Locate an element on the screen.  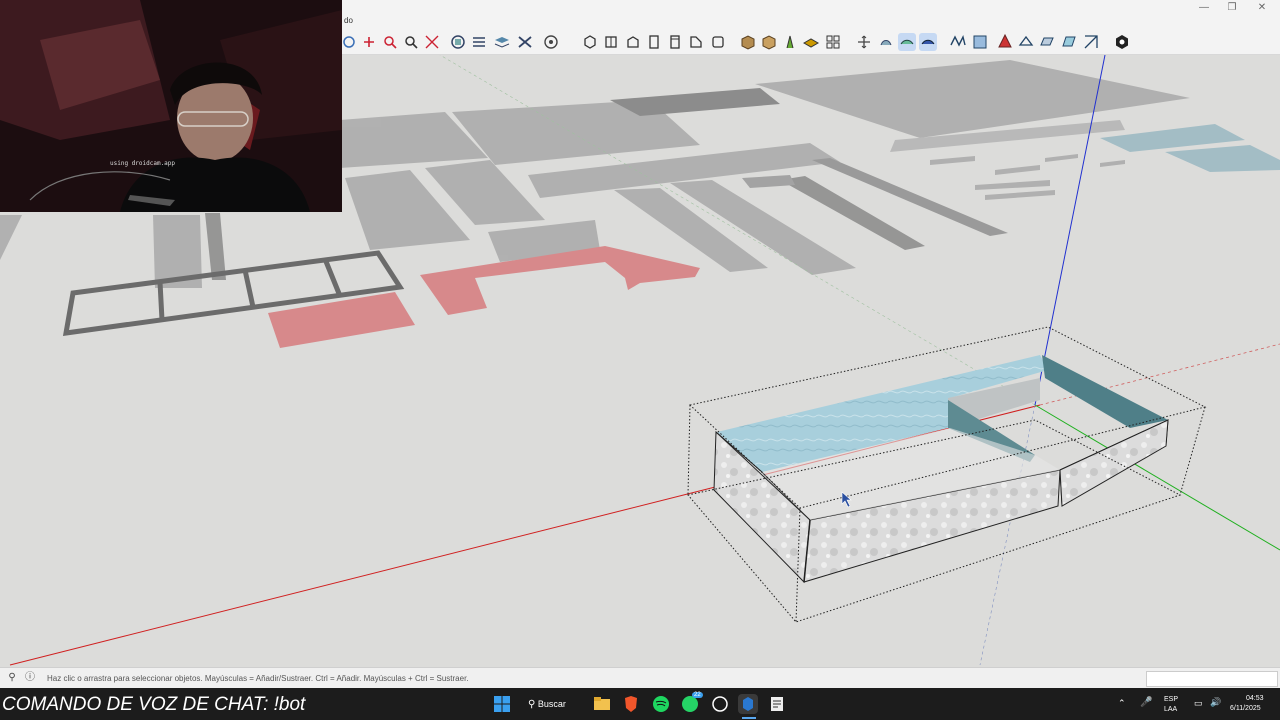
profile-icon is located at coordinates (1122, 42).